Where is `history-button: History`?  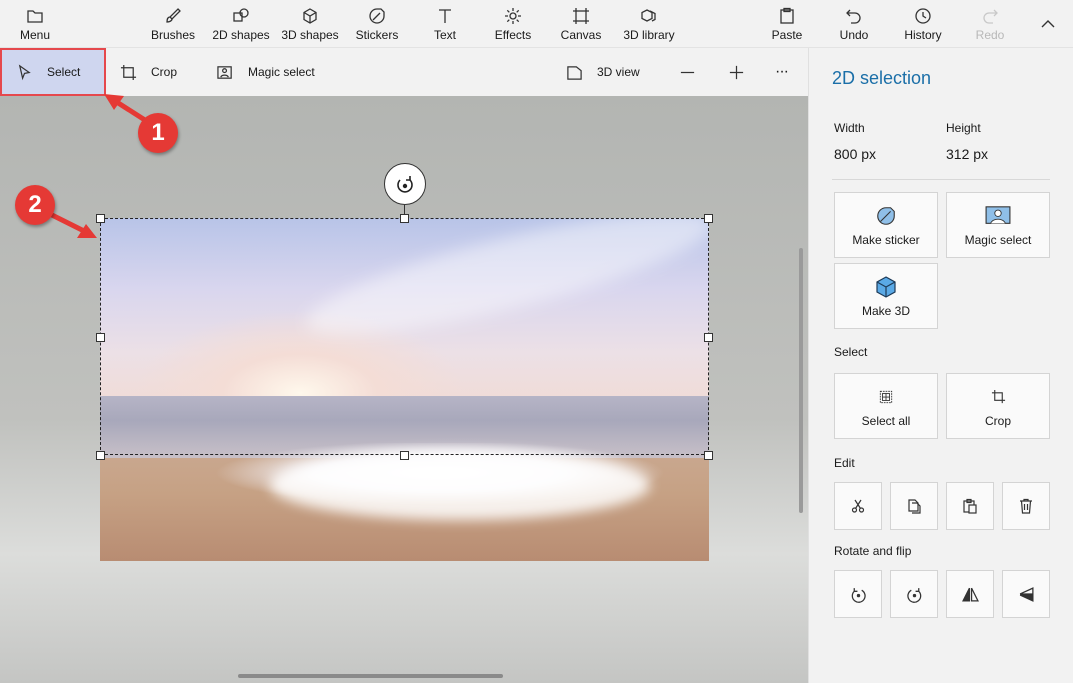
history-button: History is located at coordinates (923, 24).